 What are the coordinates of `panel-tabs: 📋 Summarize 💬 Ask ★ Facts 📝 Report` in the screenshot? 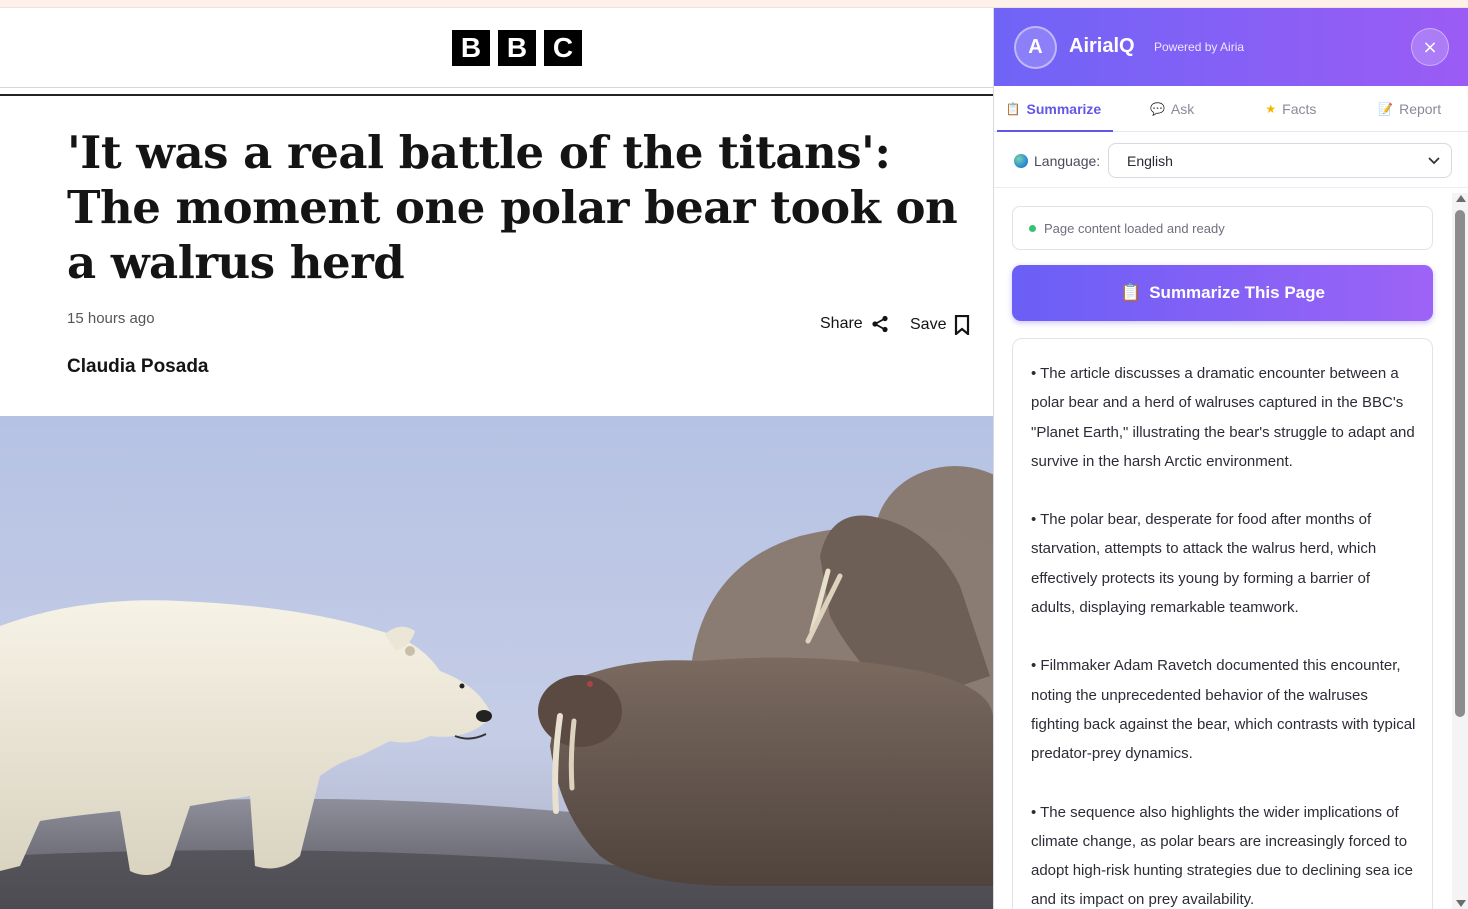 It's located at (1231, 109).